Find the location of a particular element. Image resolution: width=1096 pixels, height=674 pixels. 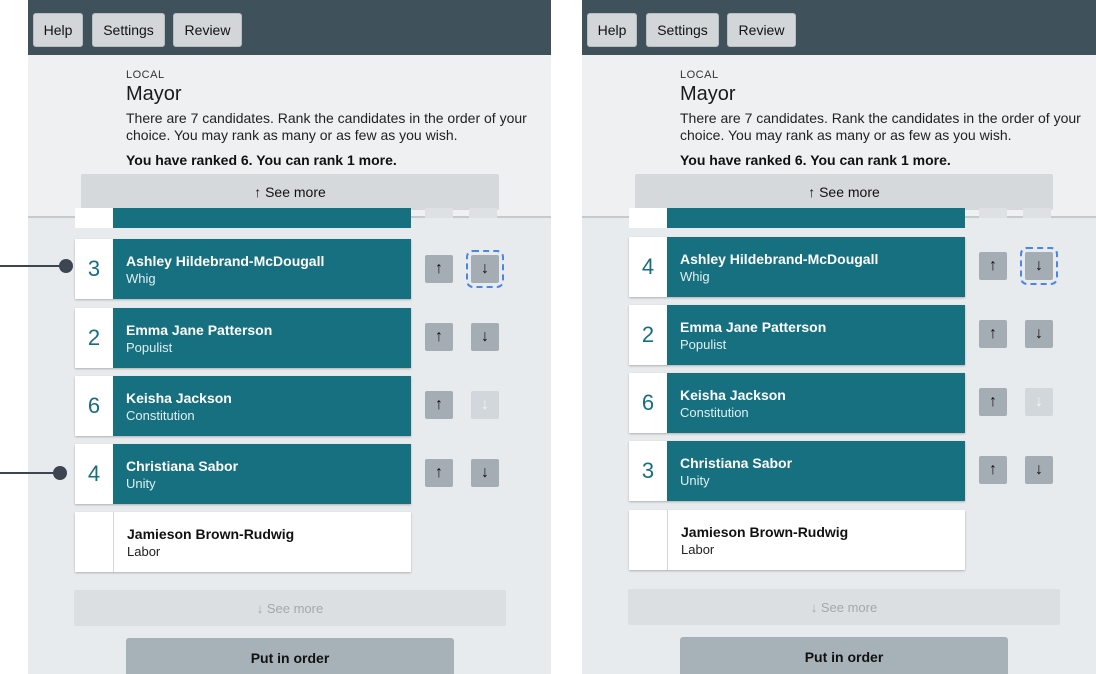

candidate-row: 3 Ashley Hildebrand-McDougall Whig is located at coordinates (243, 269).